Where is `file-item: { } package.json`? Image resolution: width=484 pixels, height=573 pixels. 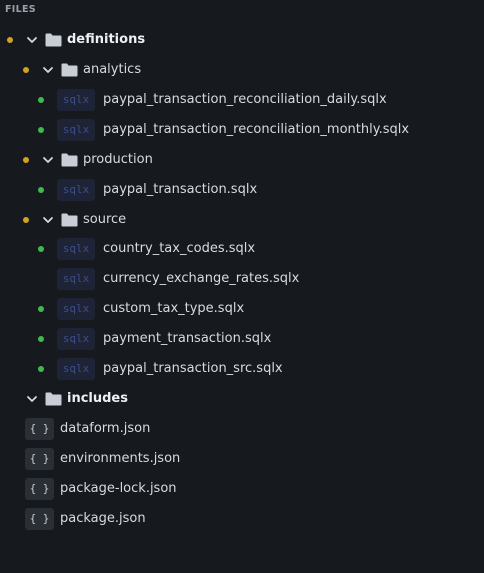 file-item: { } package.json is located at coordinates (242, 519).